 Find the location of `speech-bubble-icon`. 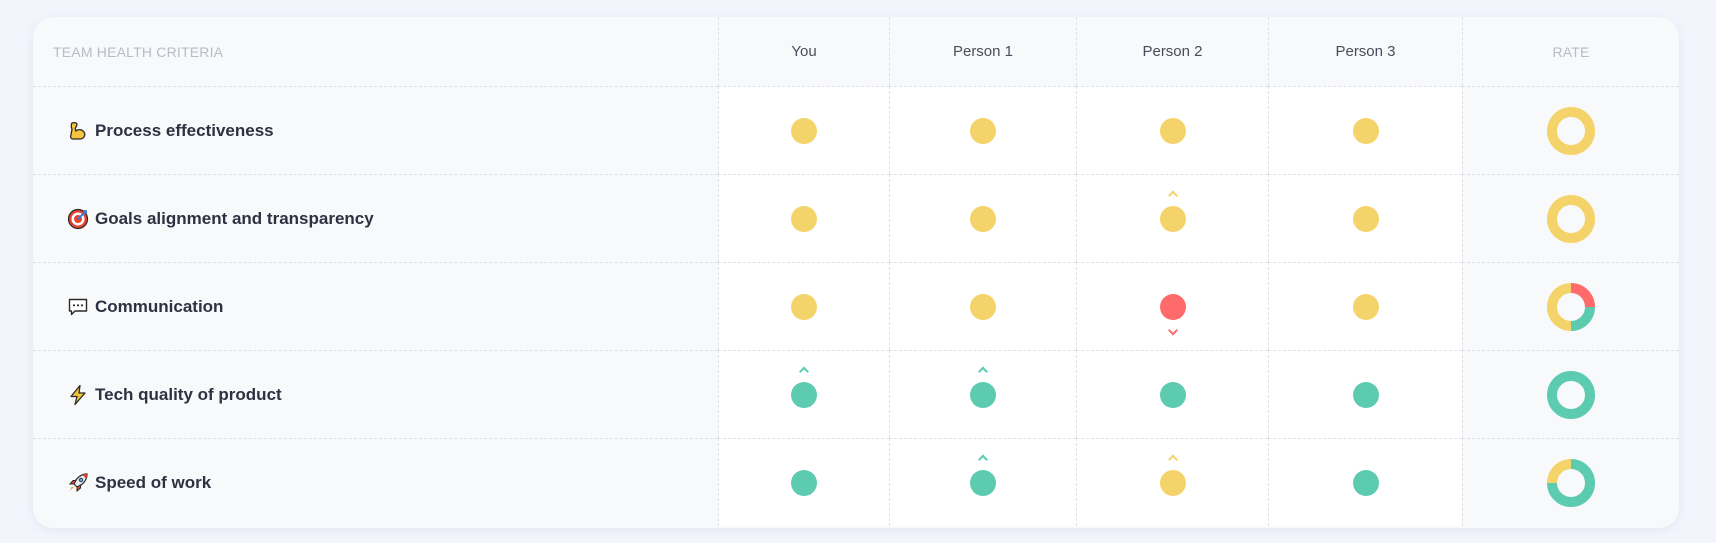

speech-bubble-icon is located at coordinates (78, 307).